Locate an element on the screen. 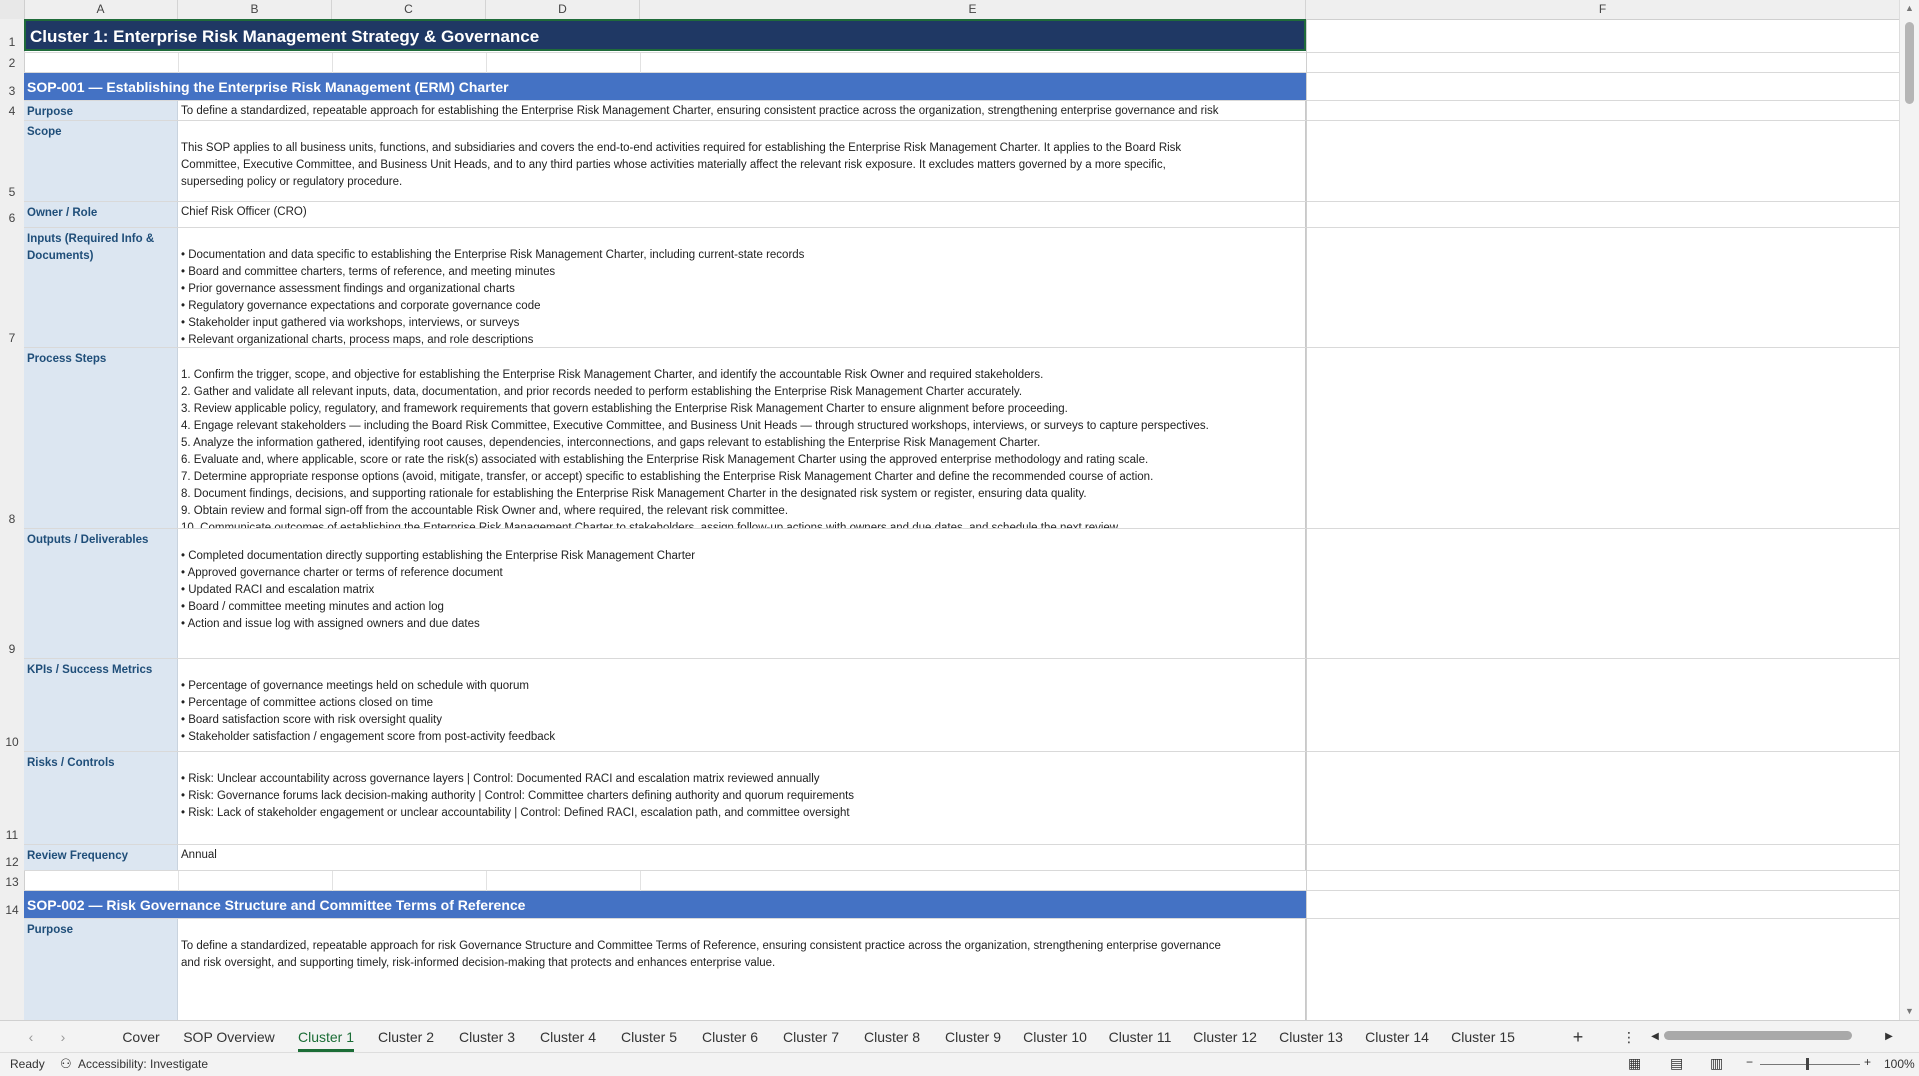 The image size is (1919, 1076). page-break-preview-icon: ▥ is located at coordinates (1716, 1063).